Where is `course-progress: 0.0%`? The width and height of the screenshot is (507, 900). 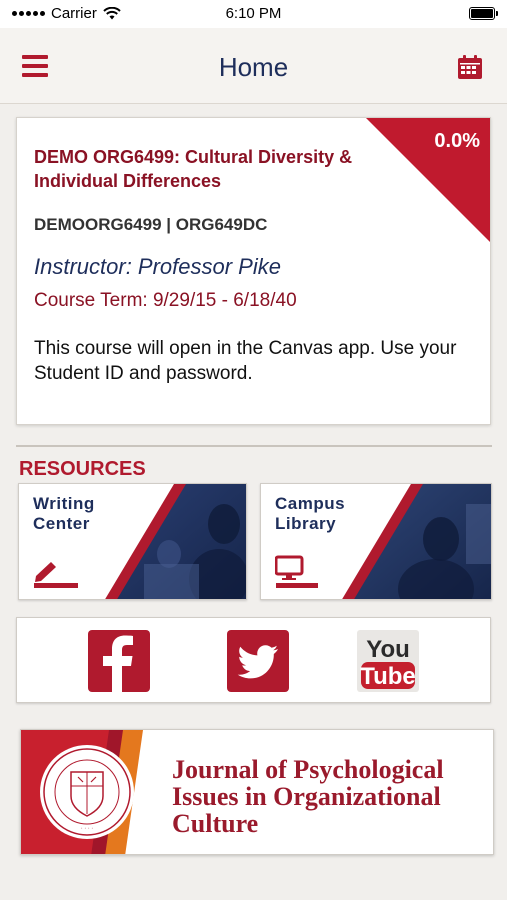
course-progress: 0.0% is located at coordinates (457, 141).